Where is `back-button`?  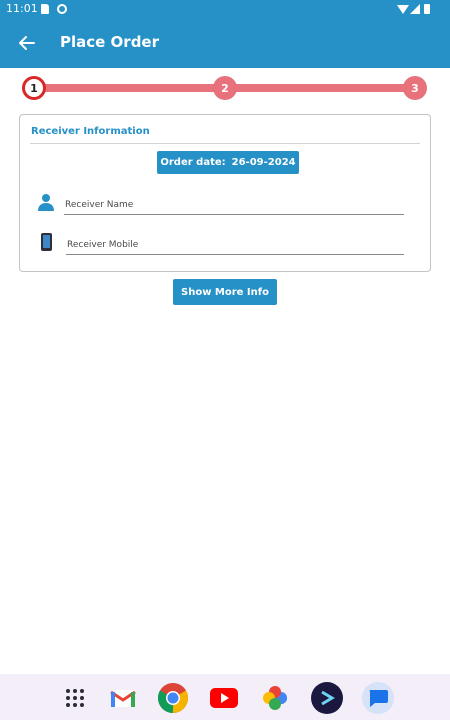 back-button is located at coordinates (27, 43).